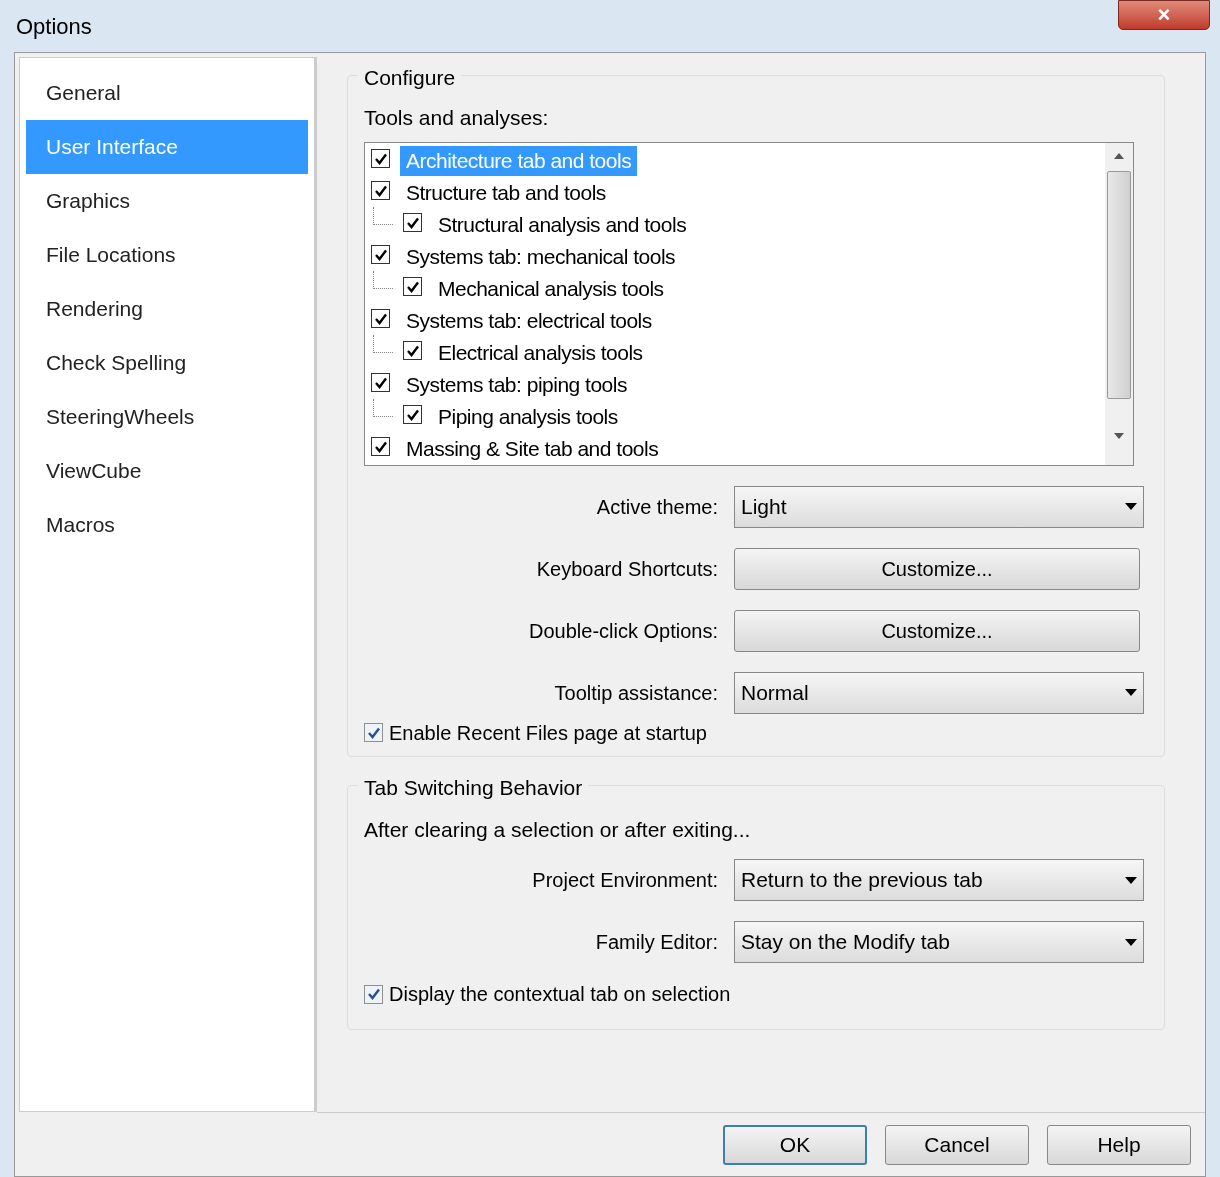 The width and height of the screenshot is (1220, 1177). What do you see at coordinates (167, 363) in the screenshot?
I see `sidebar-item: Check Spelling` at bounding box center [167, 363].